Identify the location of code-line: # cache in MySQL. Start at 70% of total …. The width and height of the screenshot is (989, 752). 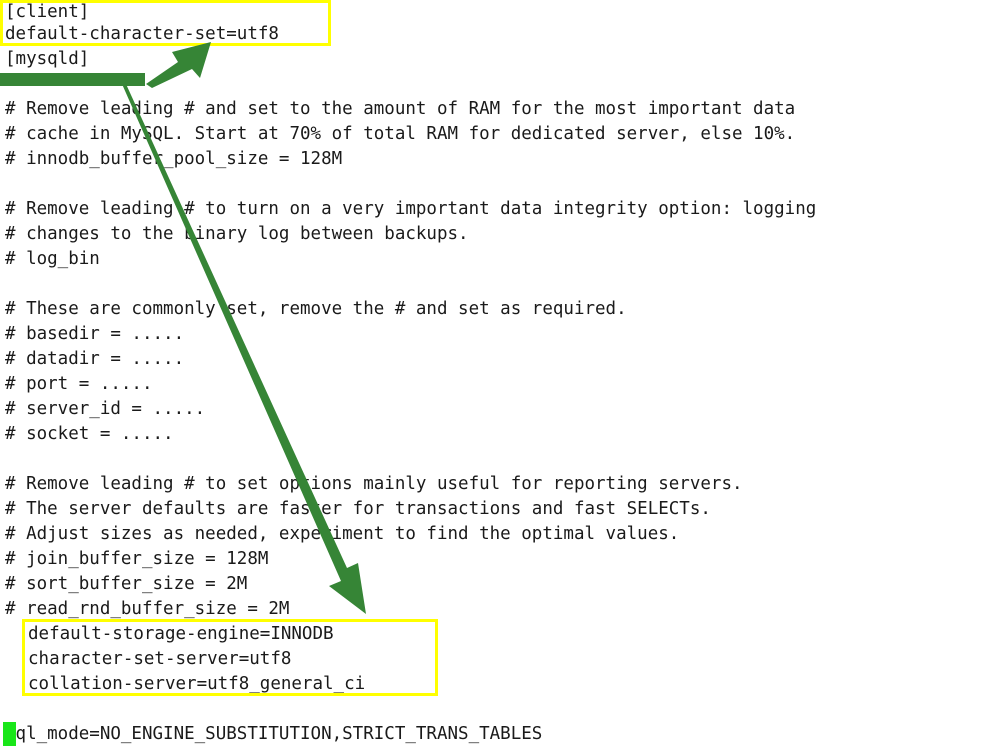
(400, 134).